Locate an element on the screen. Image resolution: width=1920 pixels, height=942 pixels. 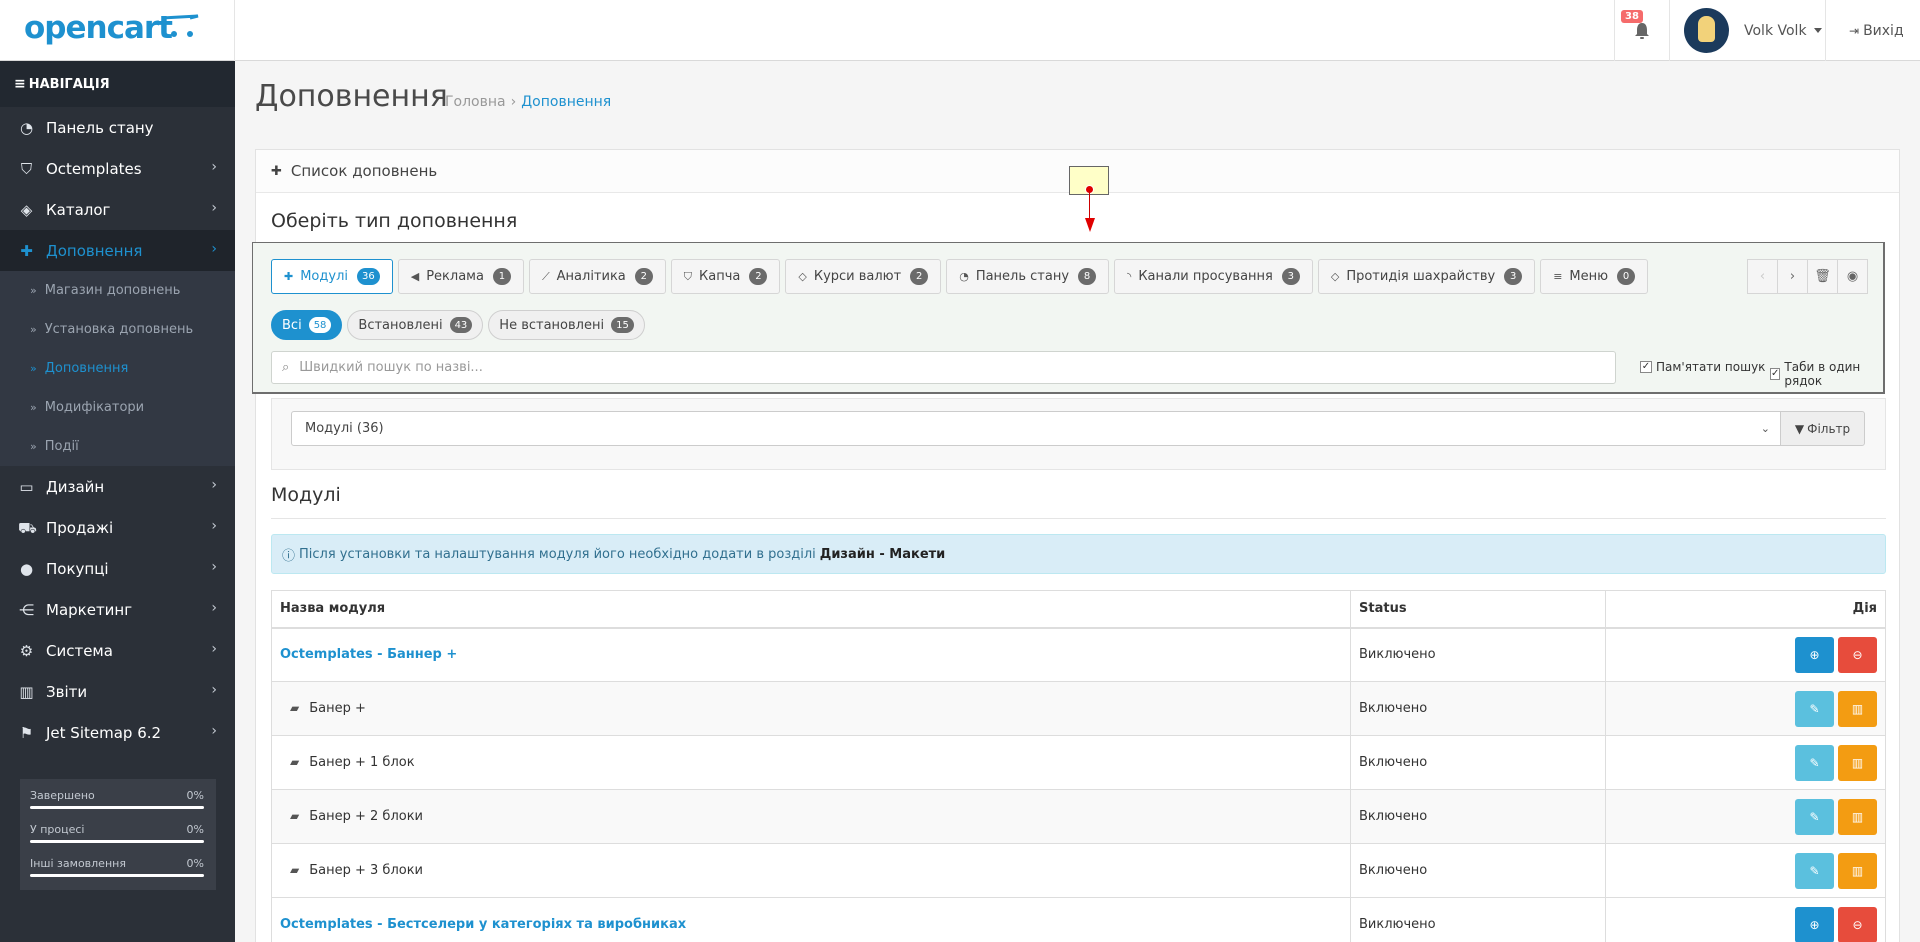
submenu-item-marketplace: » Магазин доповнень is located at coordinates (117, 290).